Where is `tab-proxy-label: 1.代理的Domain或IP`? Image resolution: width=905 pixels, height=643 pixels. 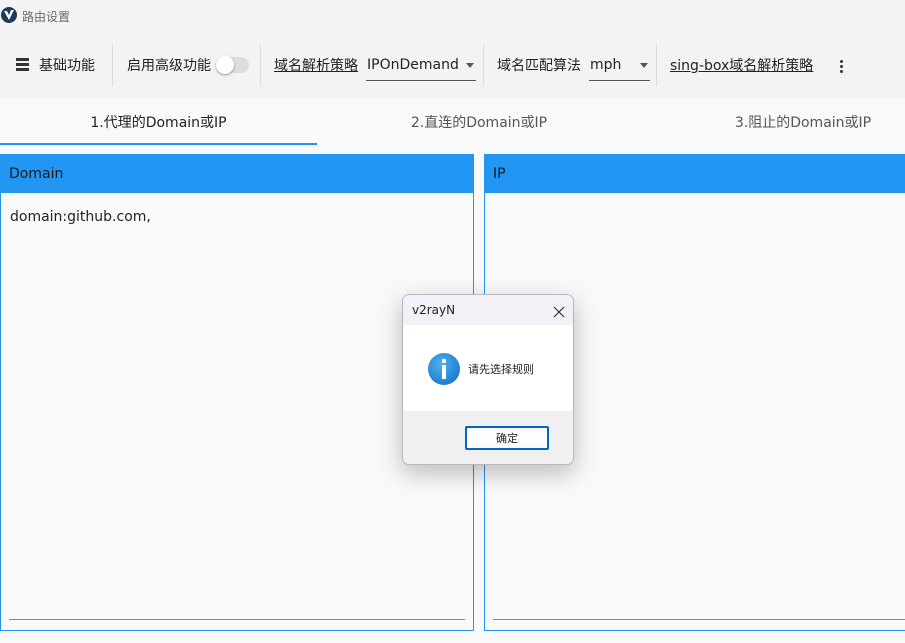 tab-proxy-label: 1.代理的Domain或IP is located at coordinates (158, 123).